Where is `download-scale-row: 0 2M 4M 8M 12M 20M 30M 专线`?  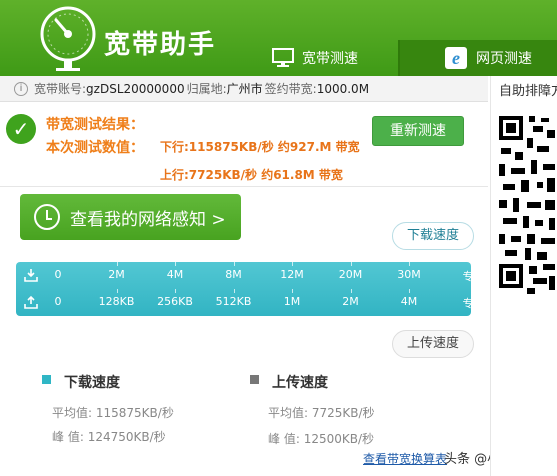
download-scale-row: 0 2M 4M 8M 12M 20M 30M 专线 is located at coordinates (250, 275).